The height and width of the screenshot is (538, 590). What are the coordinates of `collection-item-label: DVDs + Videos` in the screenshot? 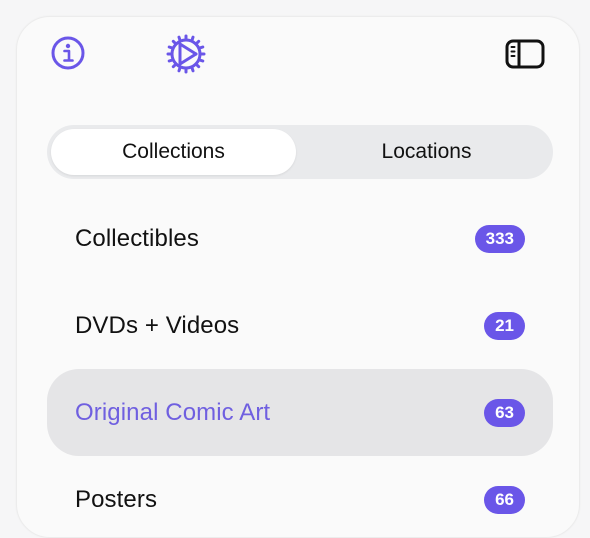 It's located at (157, 325).